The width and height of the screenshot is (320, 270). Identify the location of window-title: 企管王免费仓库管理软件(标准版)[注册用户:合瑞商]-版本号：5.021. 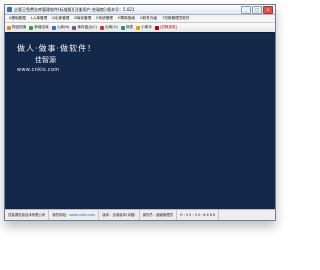
(74, 9).